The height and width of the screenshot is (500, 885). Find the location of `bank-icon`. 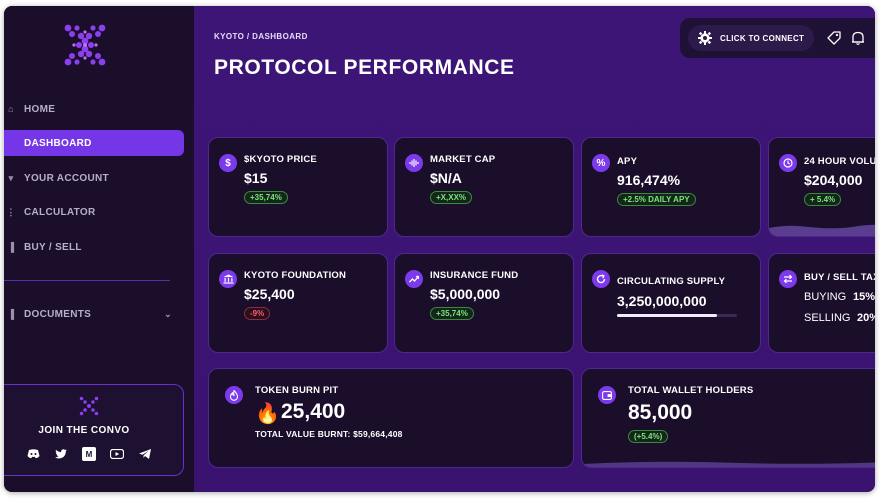

bank-icon is located at coordinates (228, 279).